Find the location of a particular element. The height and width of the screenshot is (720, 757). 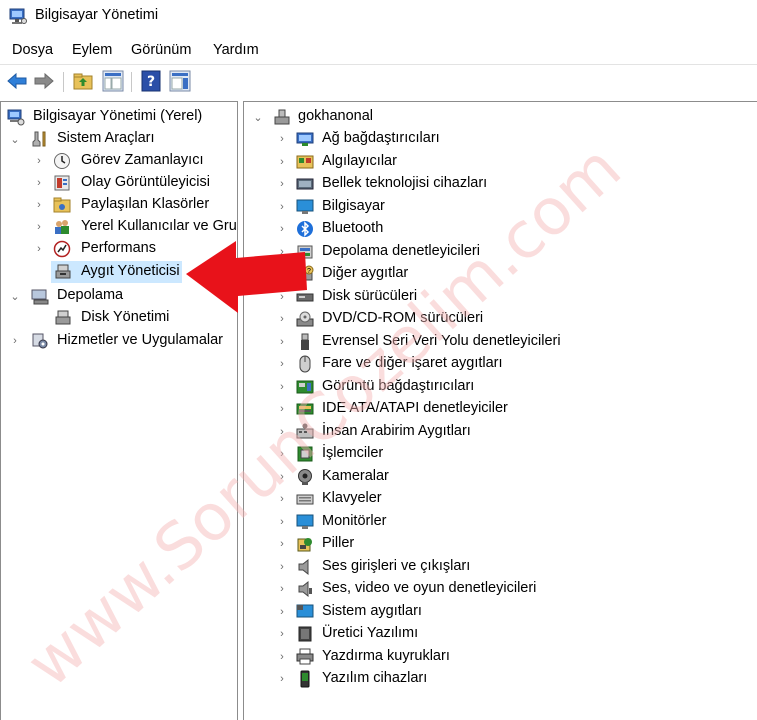

tree-item-device-manager: Aygıt Yöneticisi is located at coordinates (119, 272).